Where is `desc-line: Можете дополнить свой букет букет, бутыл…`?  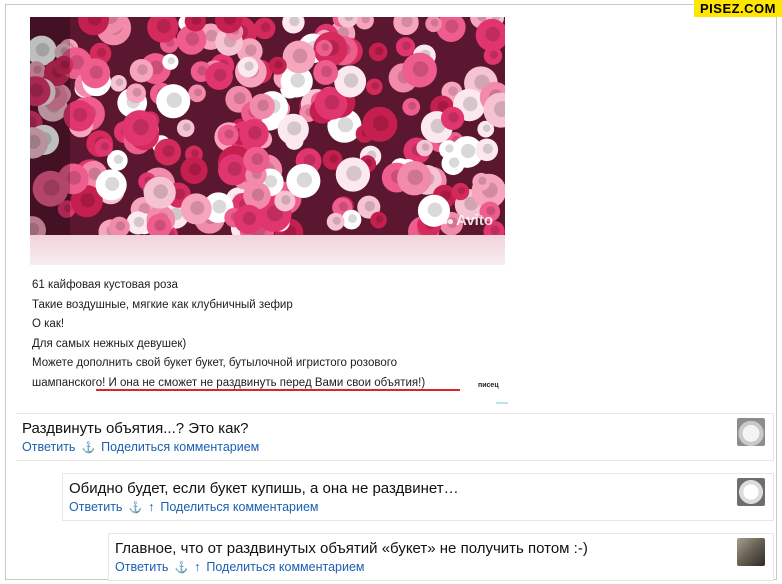 desc-line: Можете дополнить свой букет букет, бутыл… is located at coordinates (215, 363).